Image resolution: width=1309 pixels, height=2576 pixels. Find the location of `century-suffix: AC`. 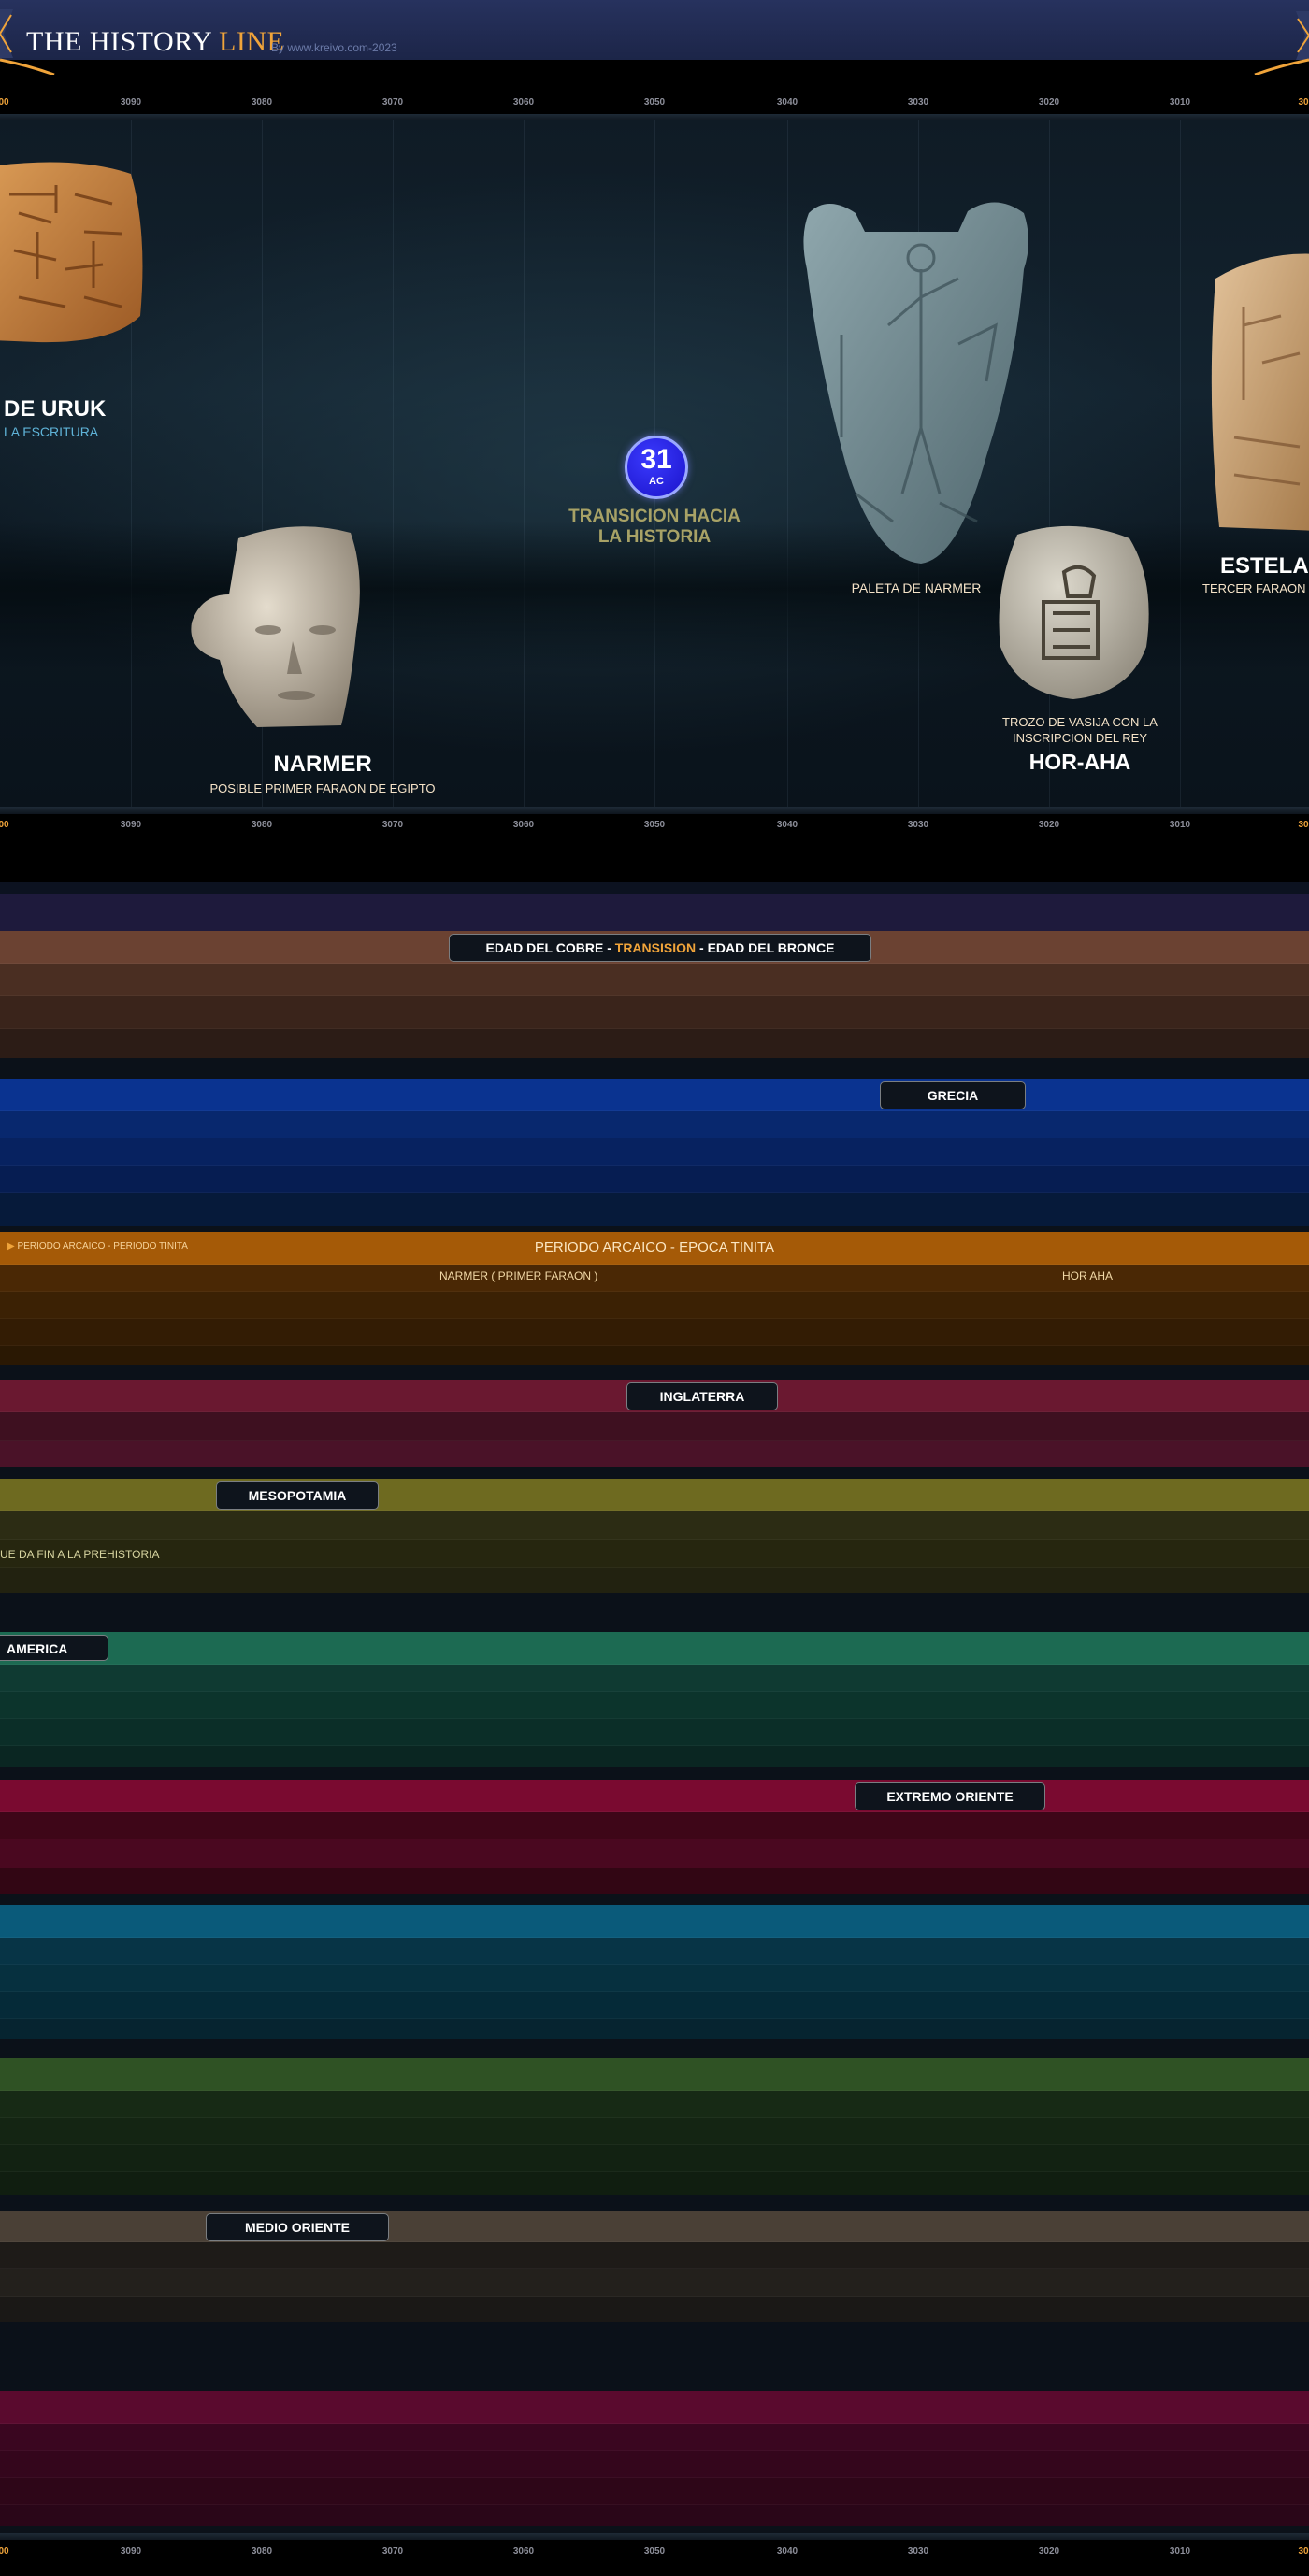

century-suffix: AC is located at coordinates (656, 482).